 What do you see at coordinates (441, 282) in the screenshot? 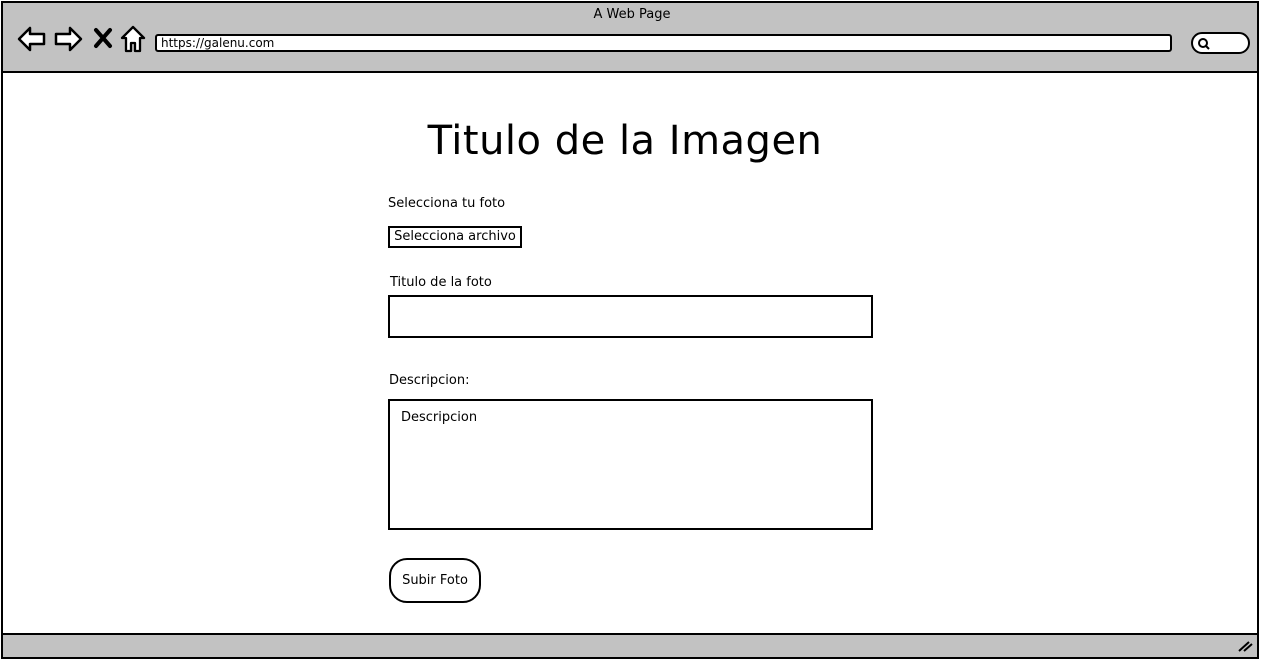
I see `photo-title-label: Titulo de la foto` at bounding box center [441, 282].